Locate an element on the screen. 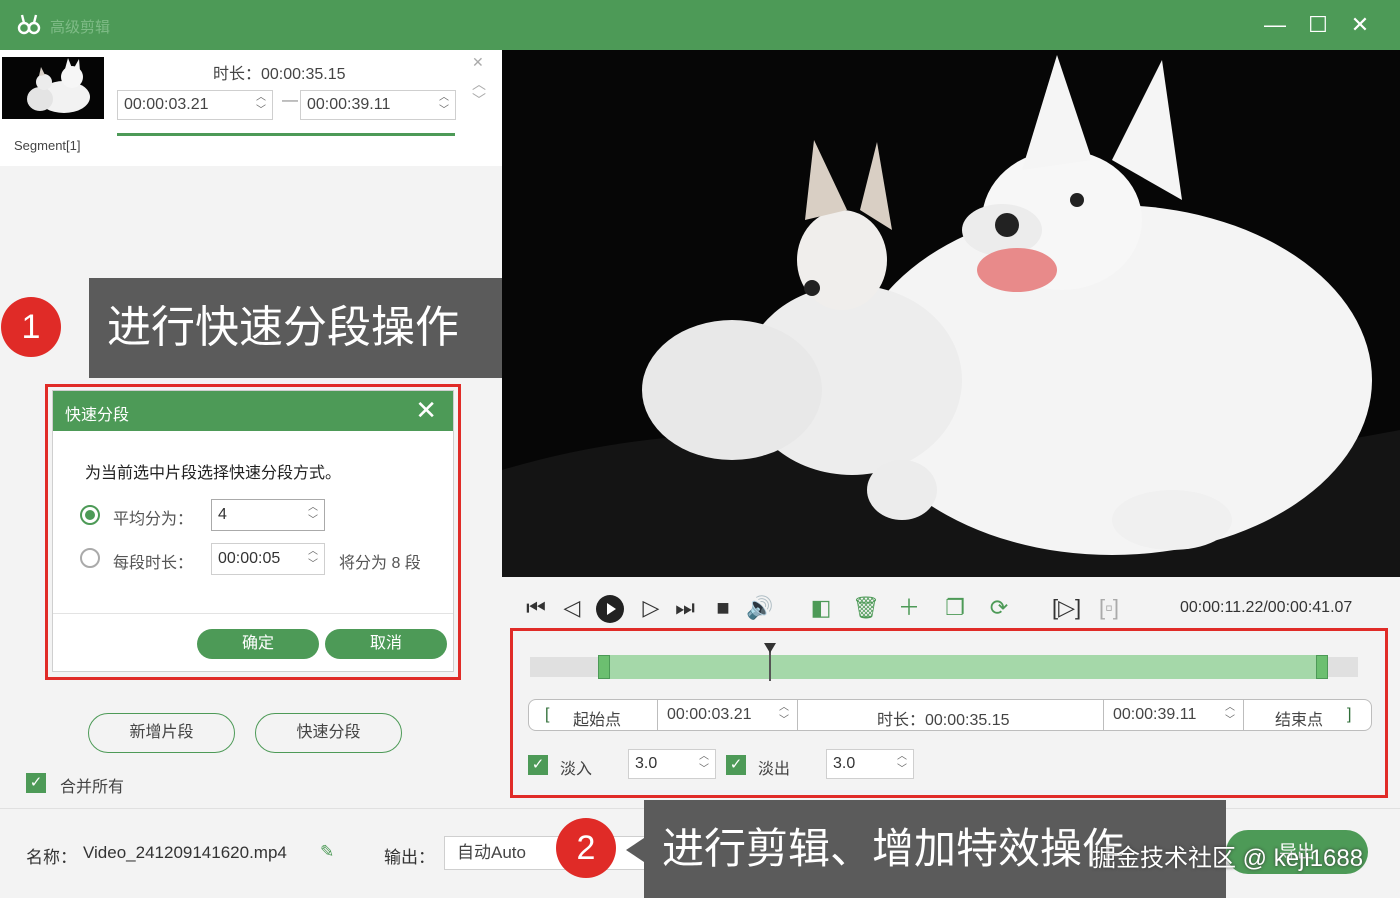  add-segment-button: 新增片段 is located at coordinates (161, 733).